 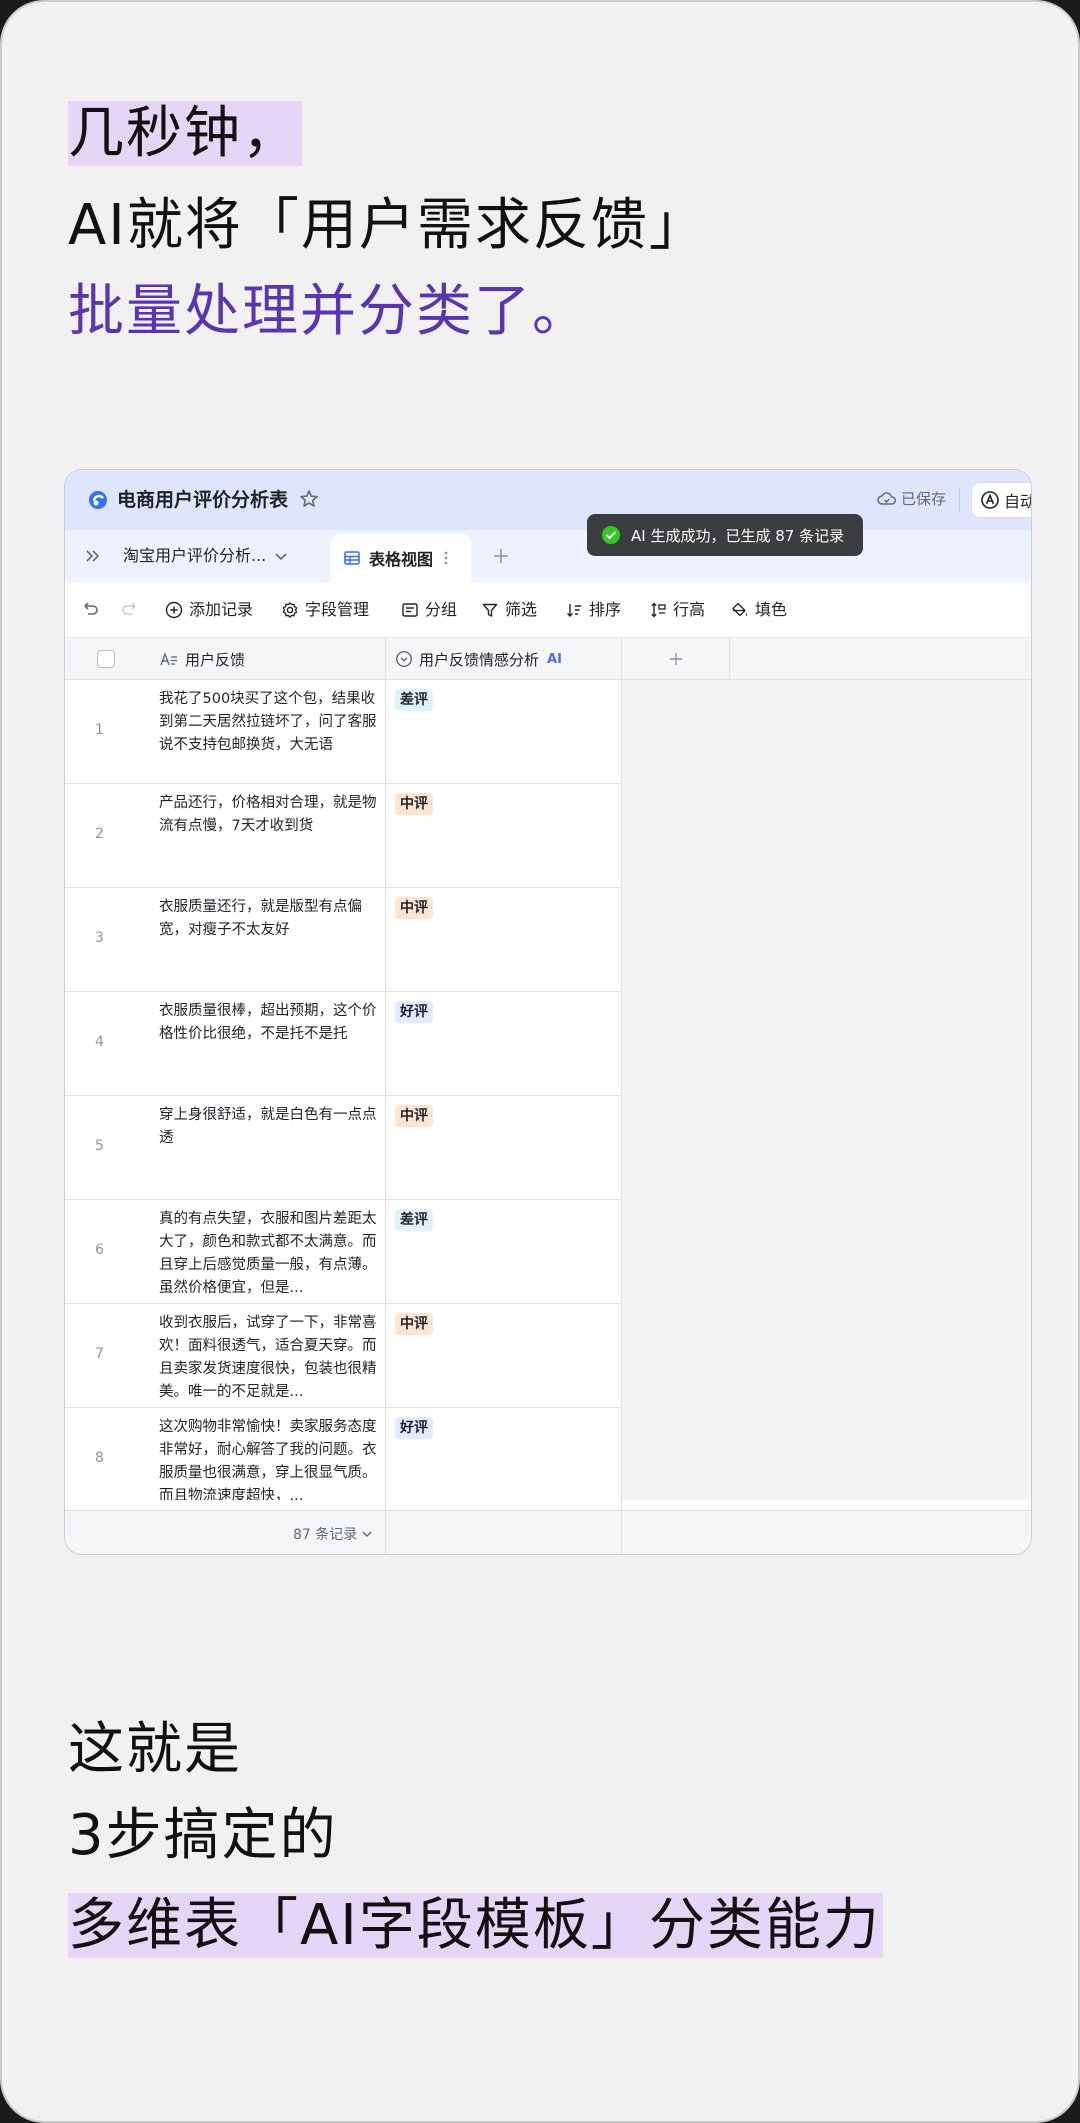 What do you see at coordinates (99, 938) in the screenshot?
I see `row-number: 3` at bounding box center [99, 938].